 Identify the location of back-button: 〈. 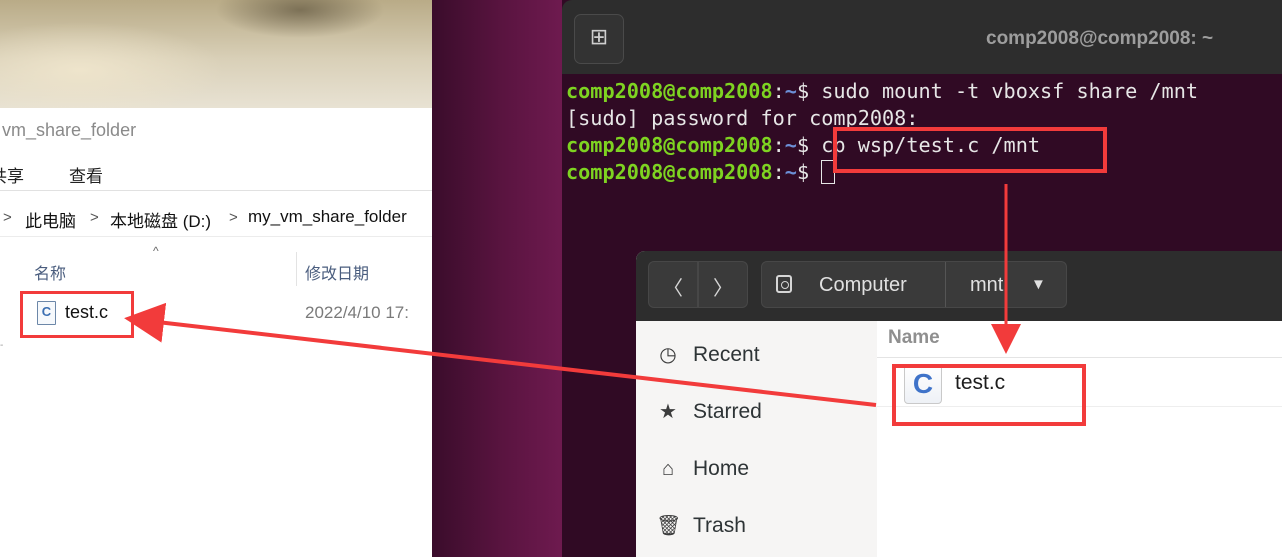
(673, 284).